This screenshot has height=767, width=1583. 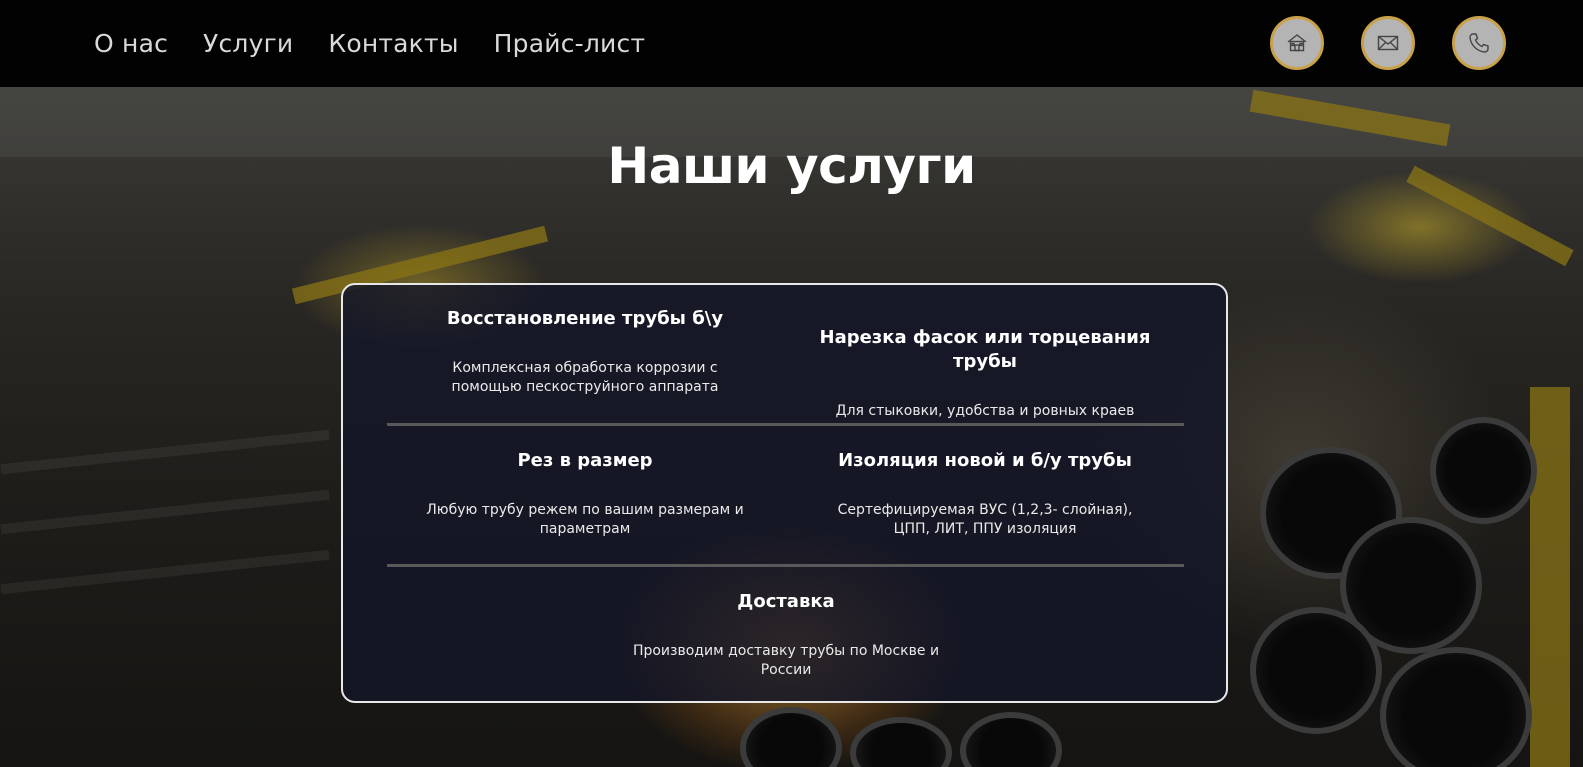 I want to click on top-navigation-bar: О нас Услуги Контакты Прайс-лист, so click(x=791, y=43).